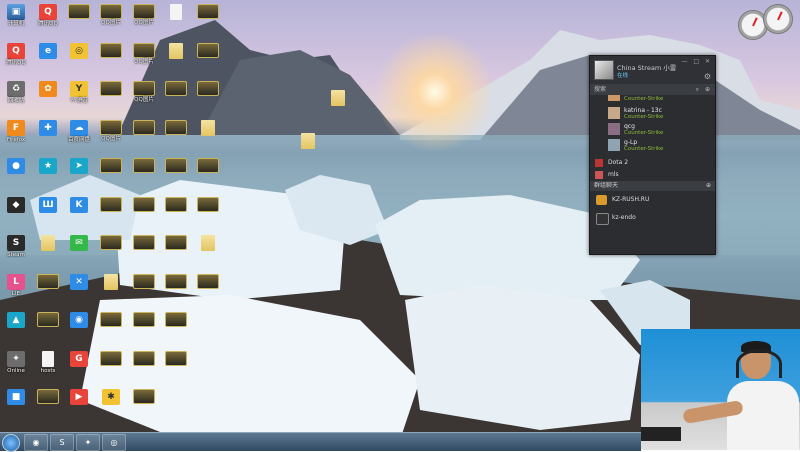 This screenshot has width=800, height=452. I want to click on desktop-shortcut: ✿, so click(48, 89).